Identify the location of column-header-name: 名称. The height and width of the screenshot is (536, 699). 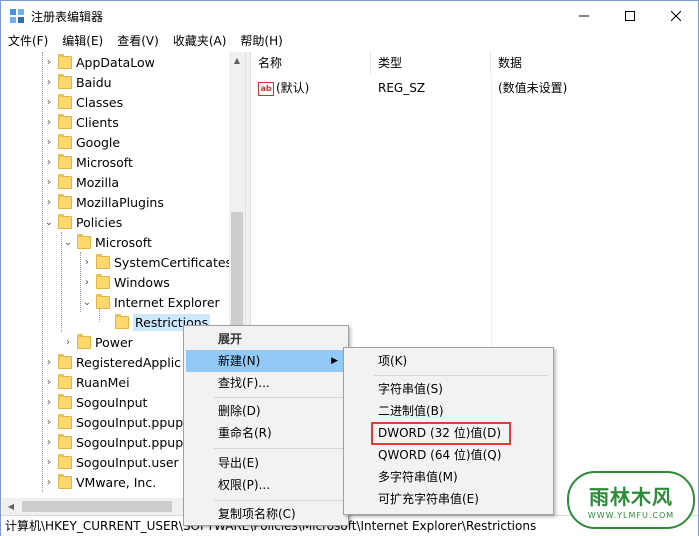
(311, 63).